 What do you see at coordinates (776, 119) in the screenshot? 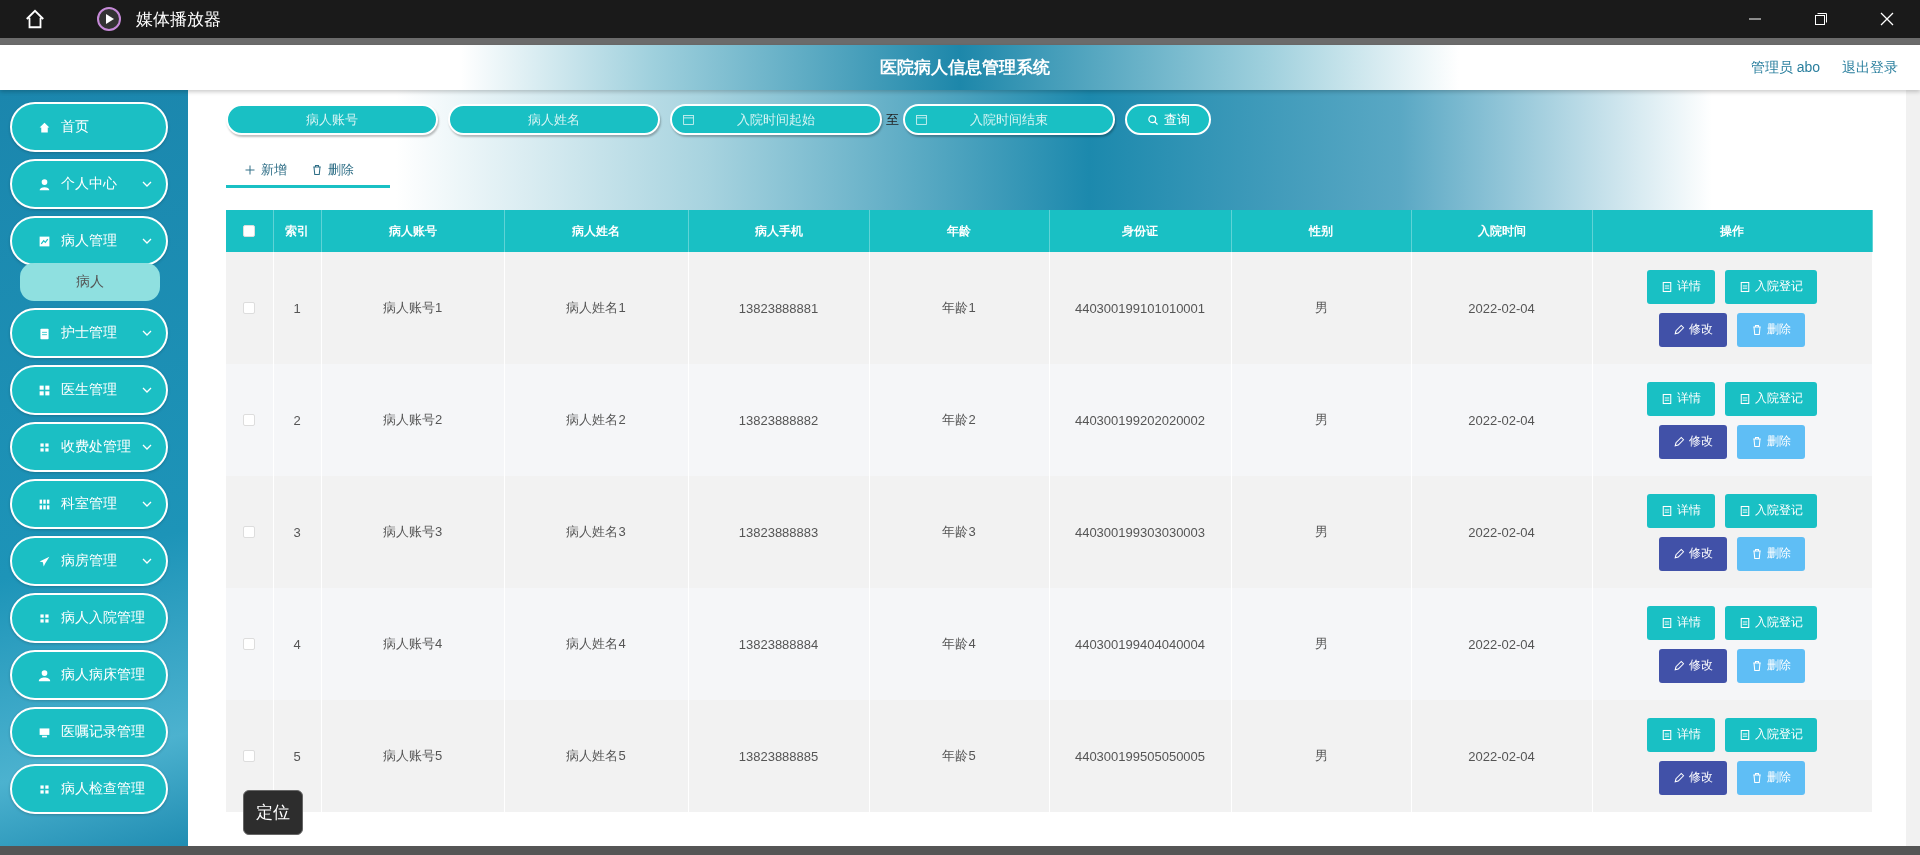
I see `date-field: 入院时间起始` at bounding box center [776, 119].